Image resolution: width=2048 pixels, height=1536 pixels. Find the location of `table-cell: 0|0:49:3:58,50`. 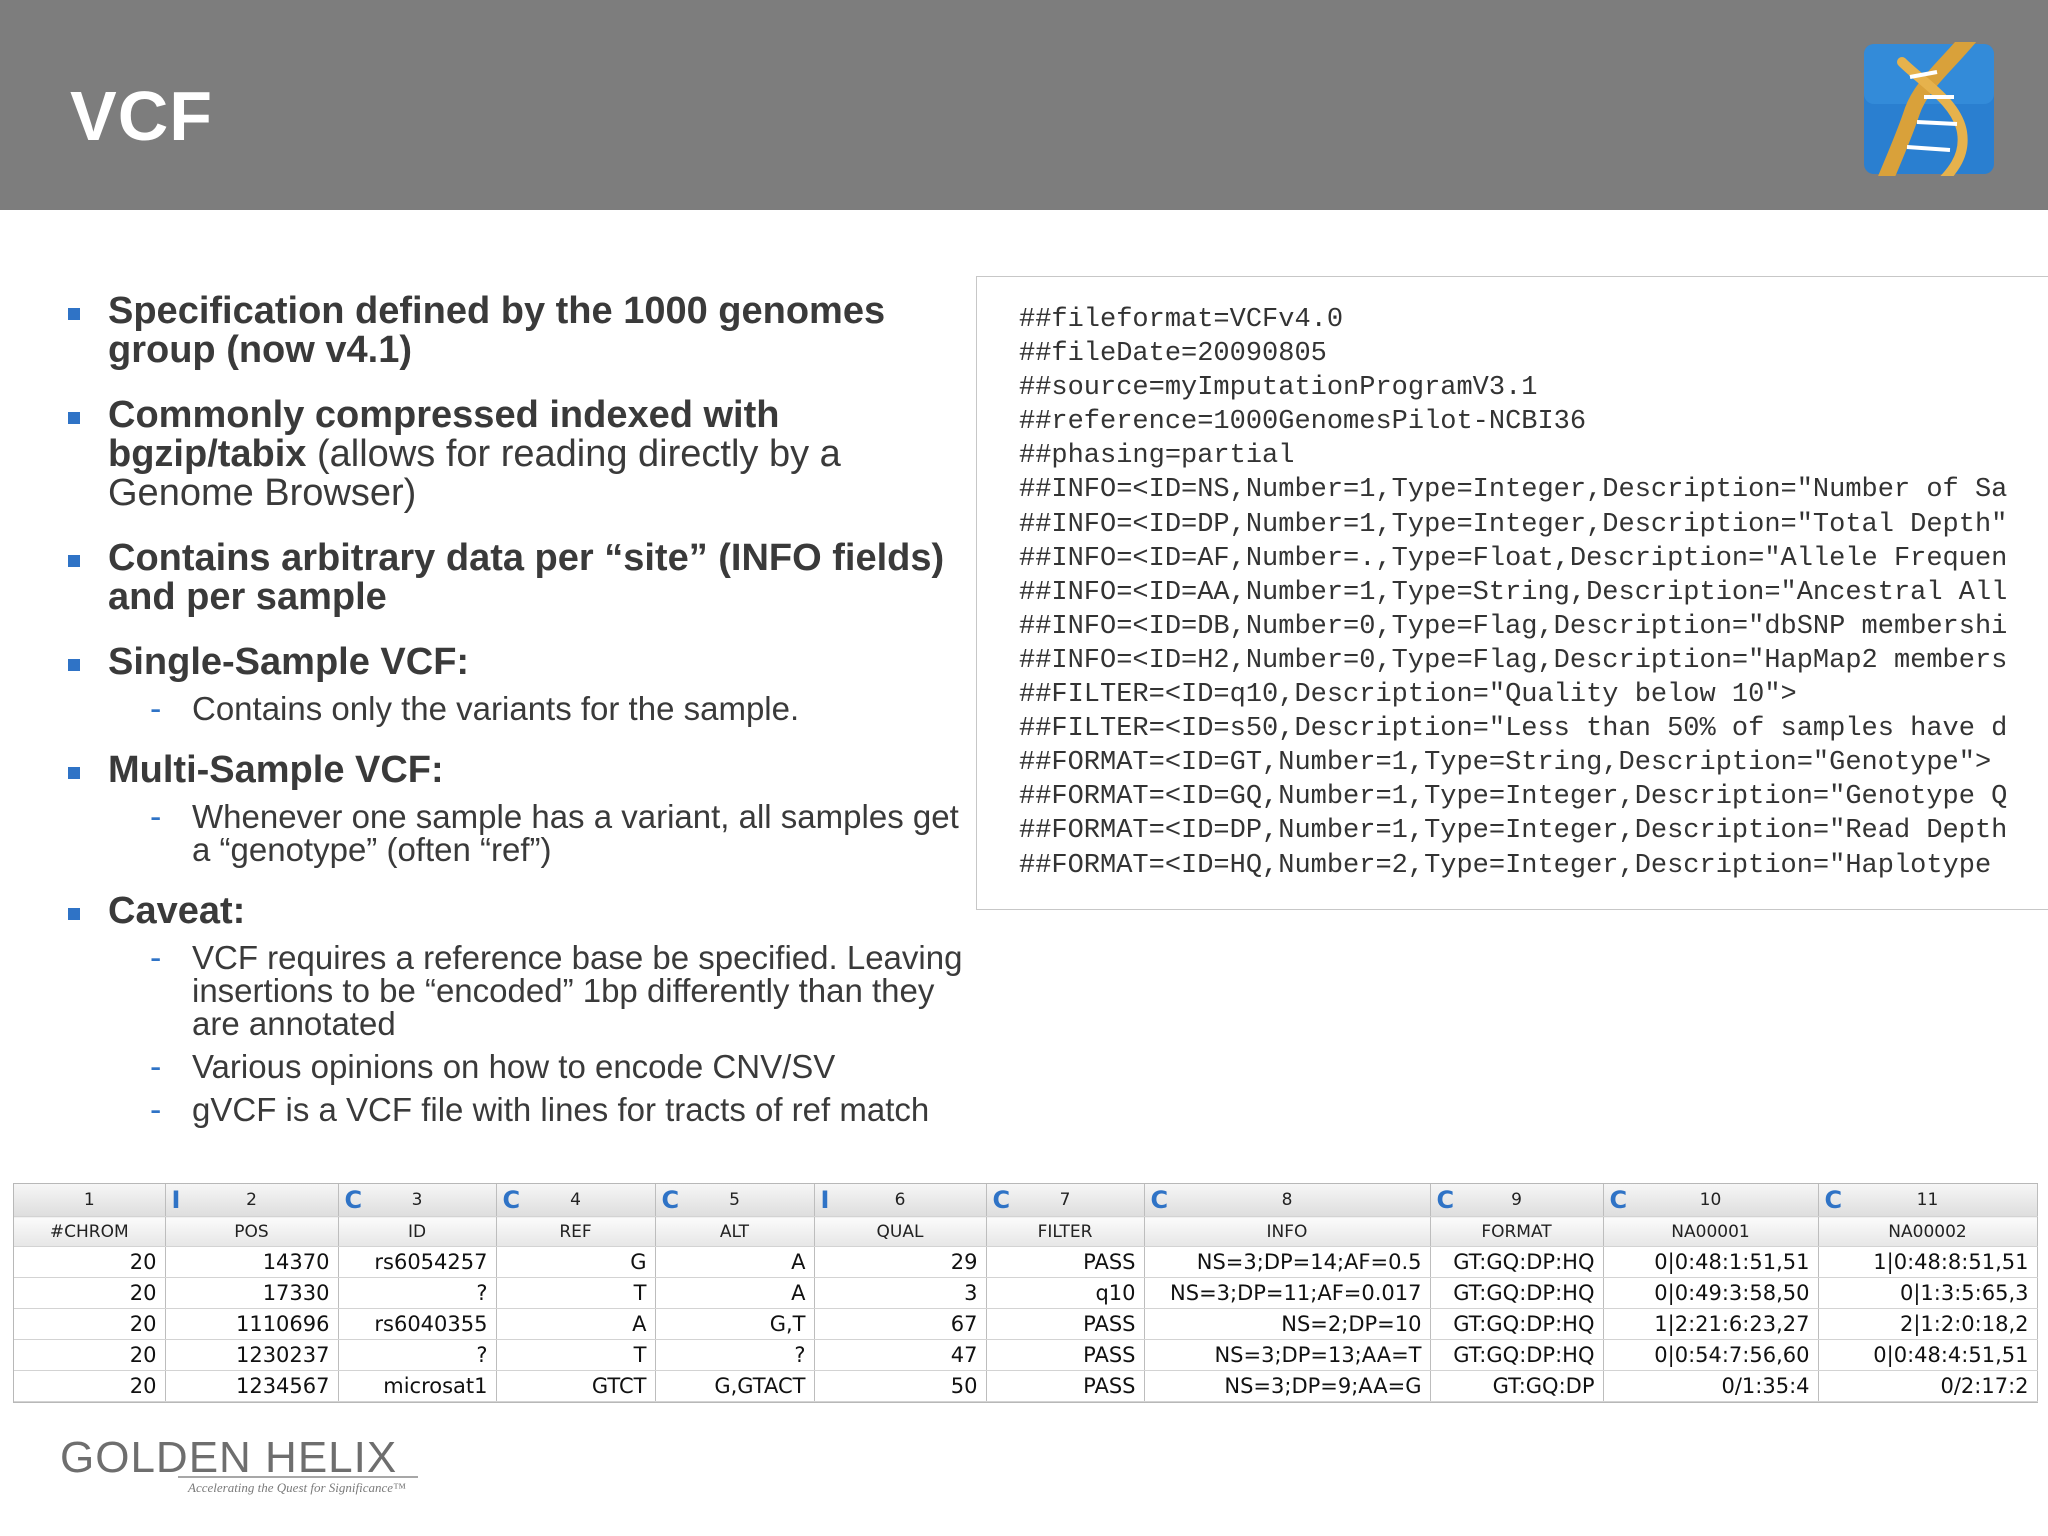

table-cell: 0|0:49:3:58,50 is located at coordinates (1711, 1293).